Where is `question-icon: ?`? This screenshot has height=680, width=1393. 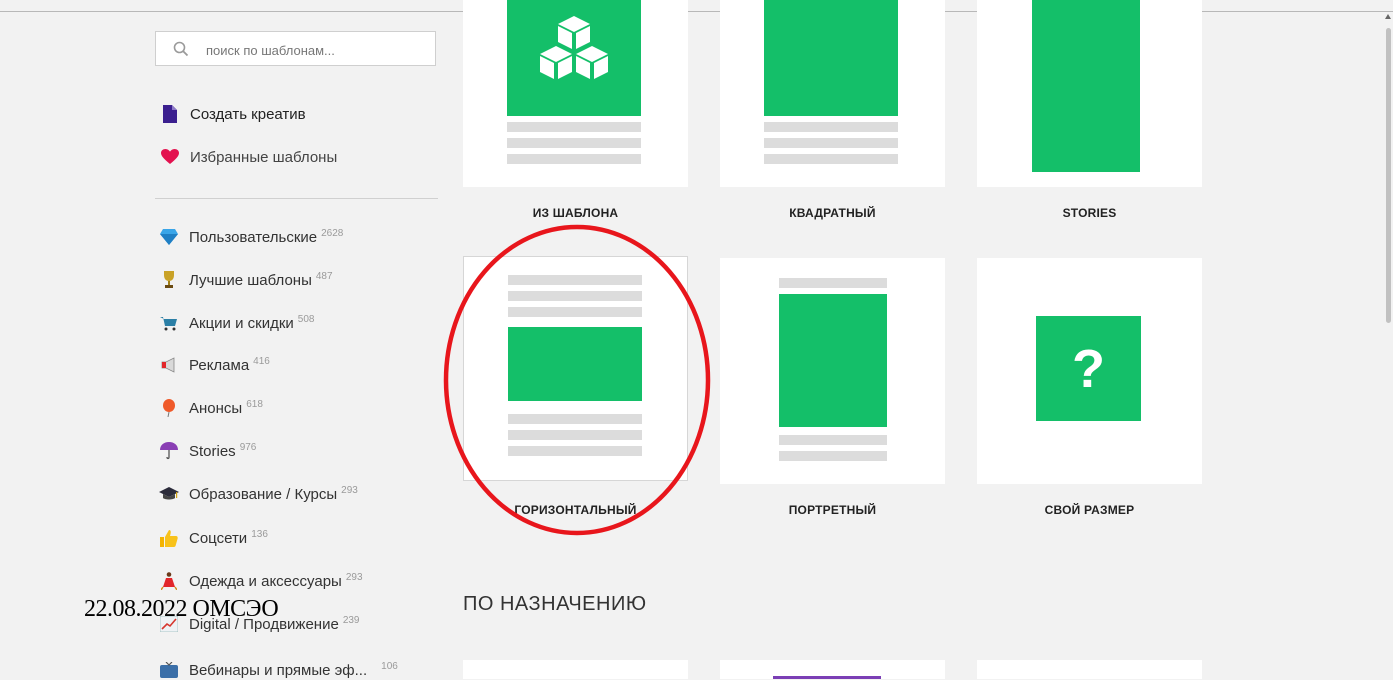 question-icon: ? is located at coordinates (1088, 368).